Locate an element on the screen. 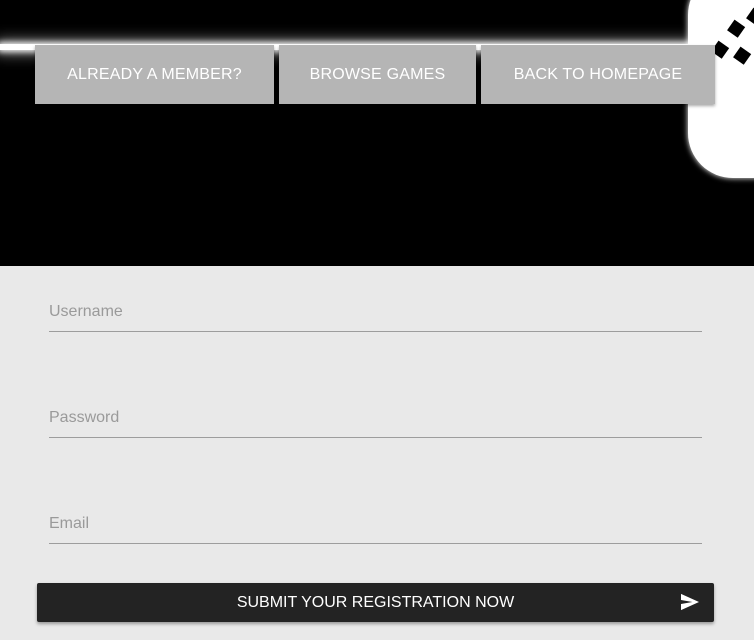 This screenshot has height=640, width=754. password-field is located at coordinates (375, 418).